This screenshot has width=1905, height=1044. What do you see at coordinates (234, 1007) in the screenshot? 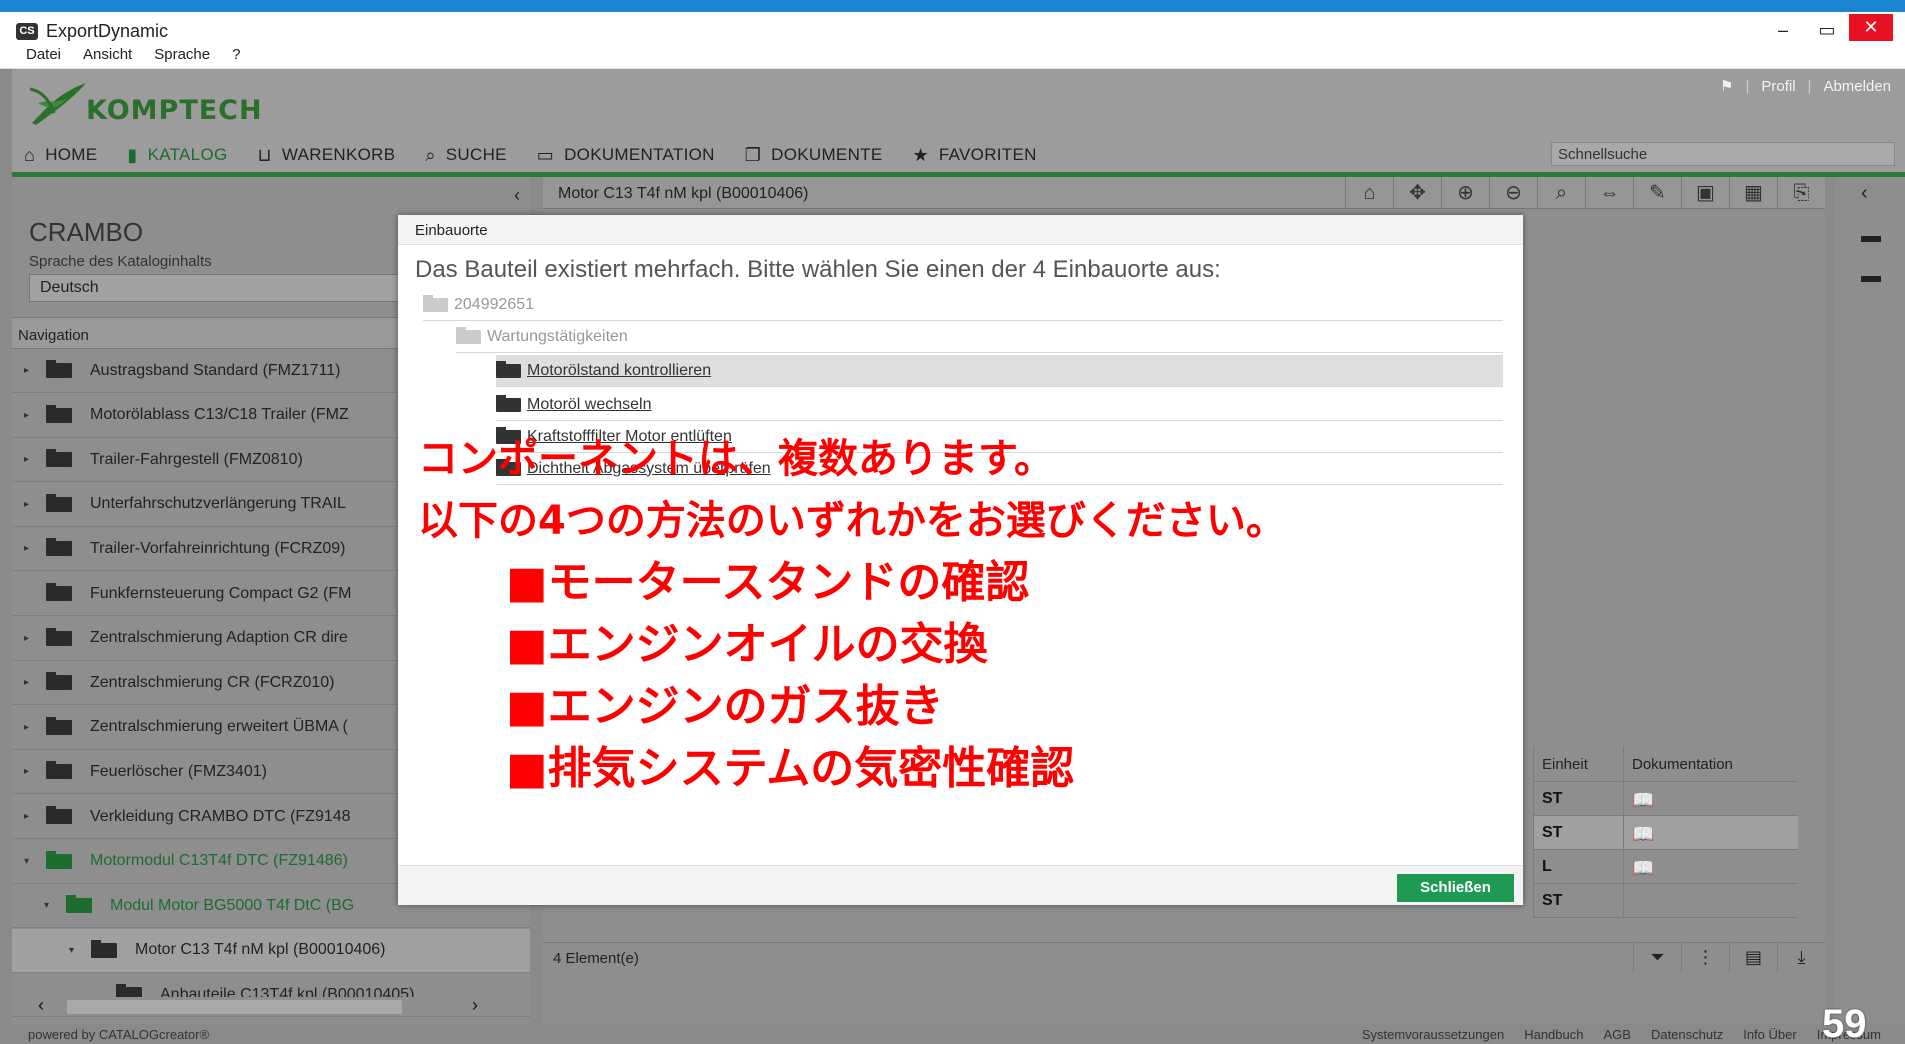
I see `scroll-thumb` at bounding box center [234, 1007].